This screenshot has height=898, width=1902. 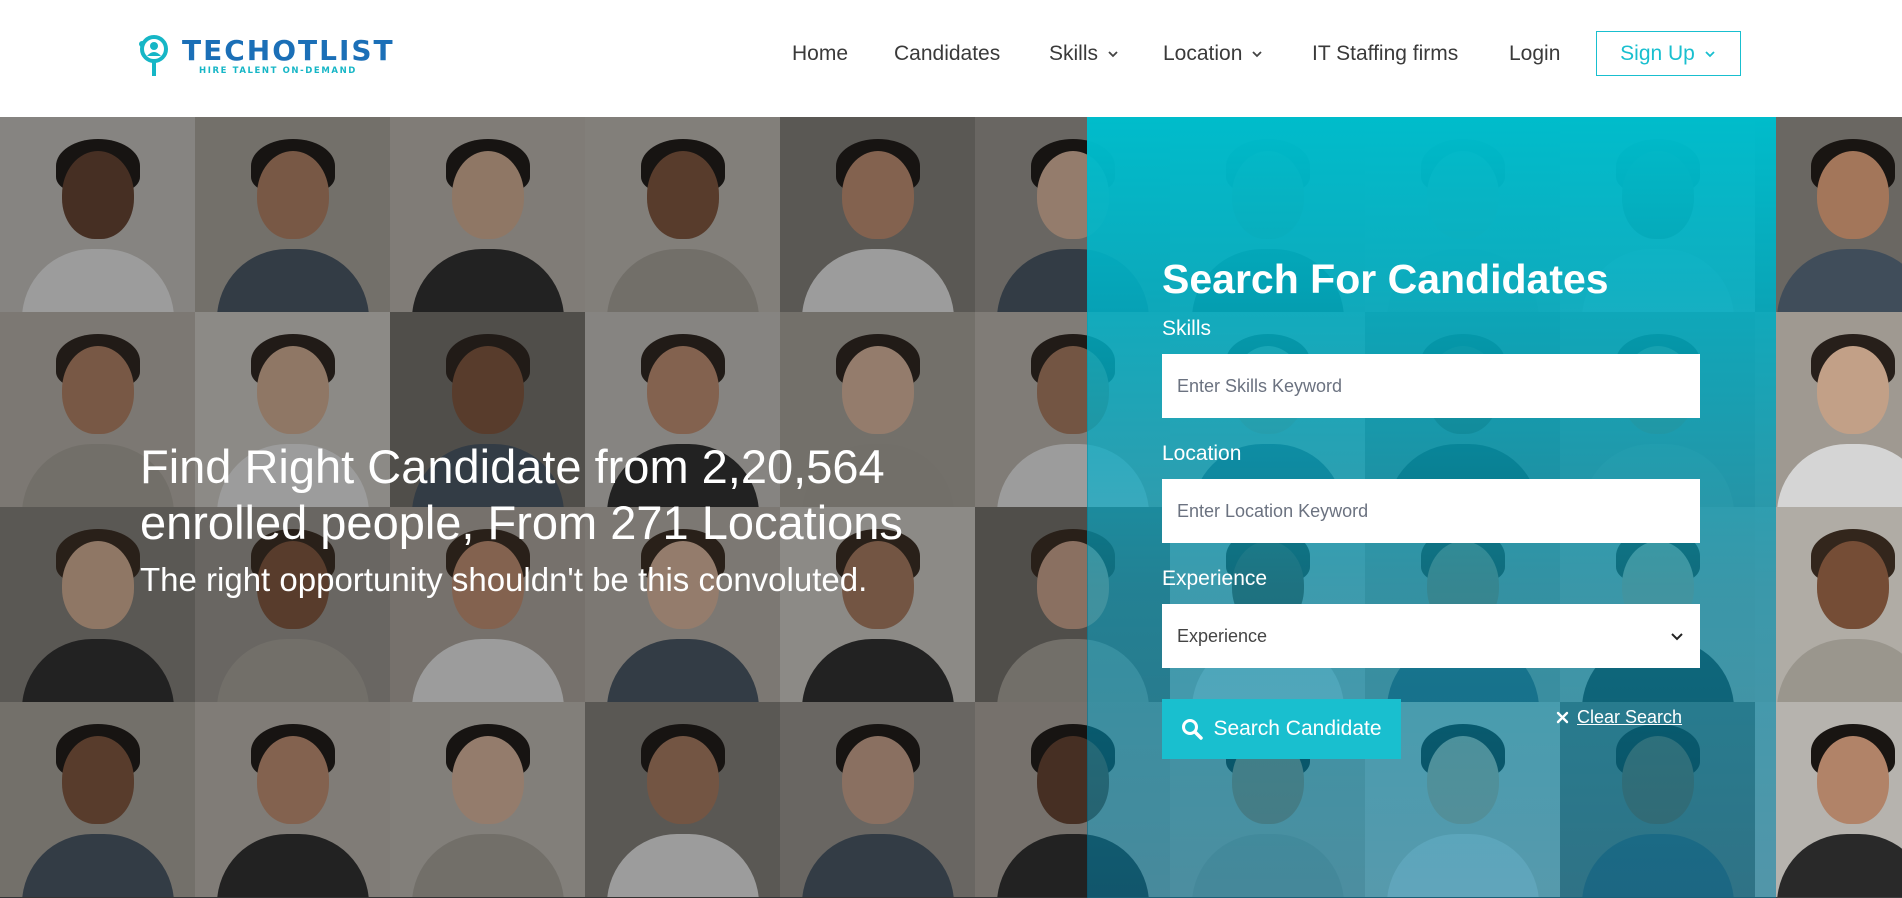 What do you see at coordinates (1215, 578) in the screenshot?
I see `experience-label: Experience` at bounding box center [1215, 578].